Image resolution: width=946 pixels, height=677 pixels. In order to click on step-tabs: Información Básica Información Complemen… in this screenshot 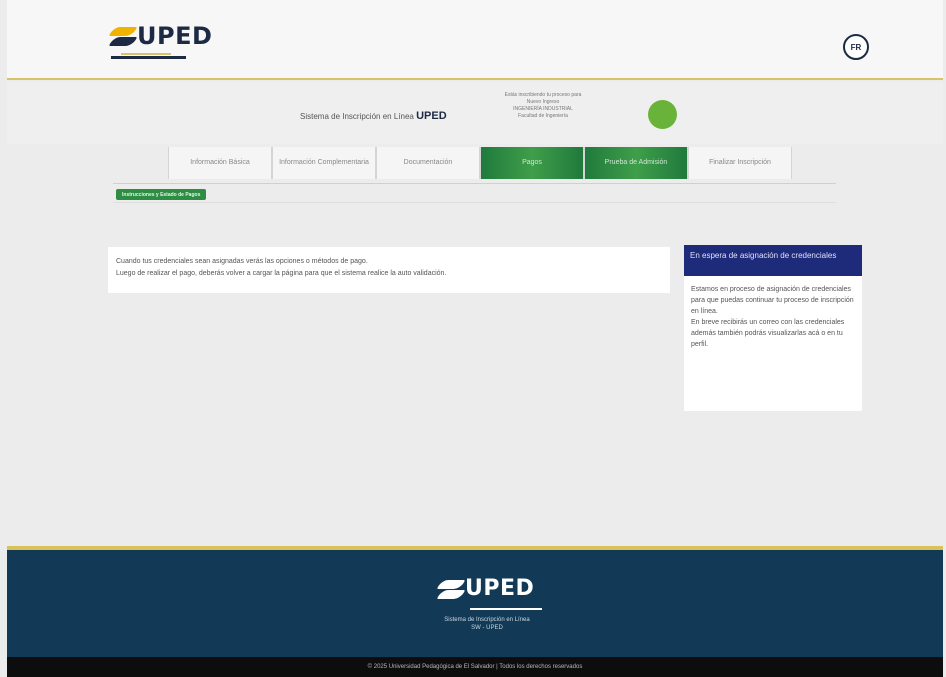, I will do `click(480, 163)`.